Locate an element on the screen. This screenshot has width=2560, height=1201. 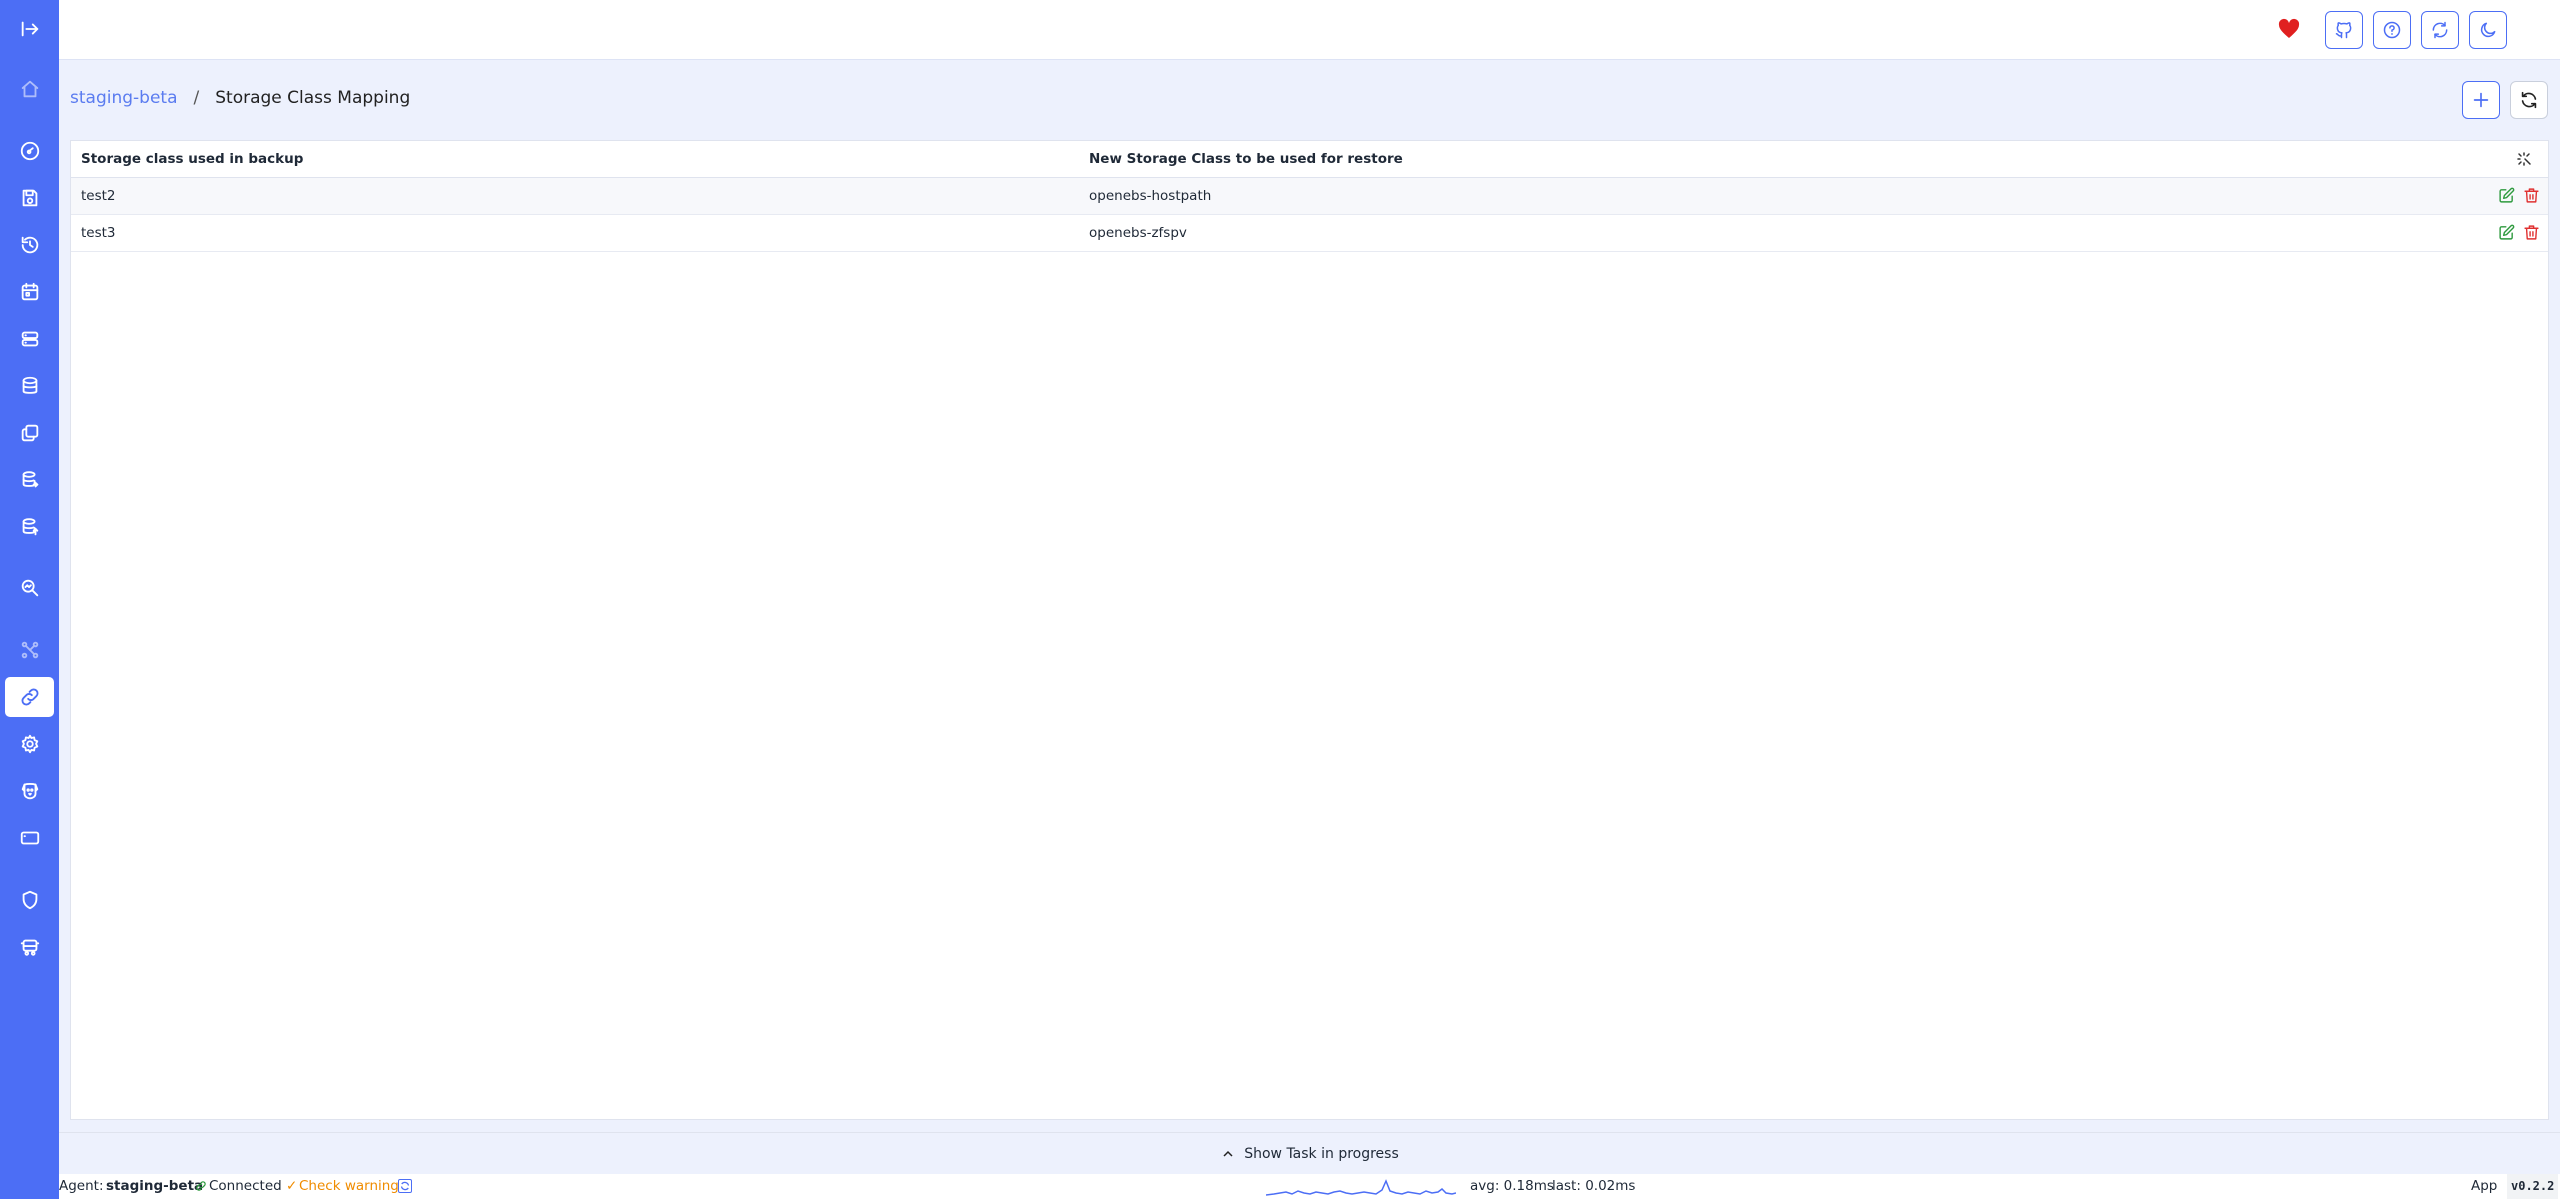
chevron-up-icon is located at coordinates (1228, 1153).